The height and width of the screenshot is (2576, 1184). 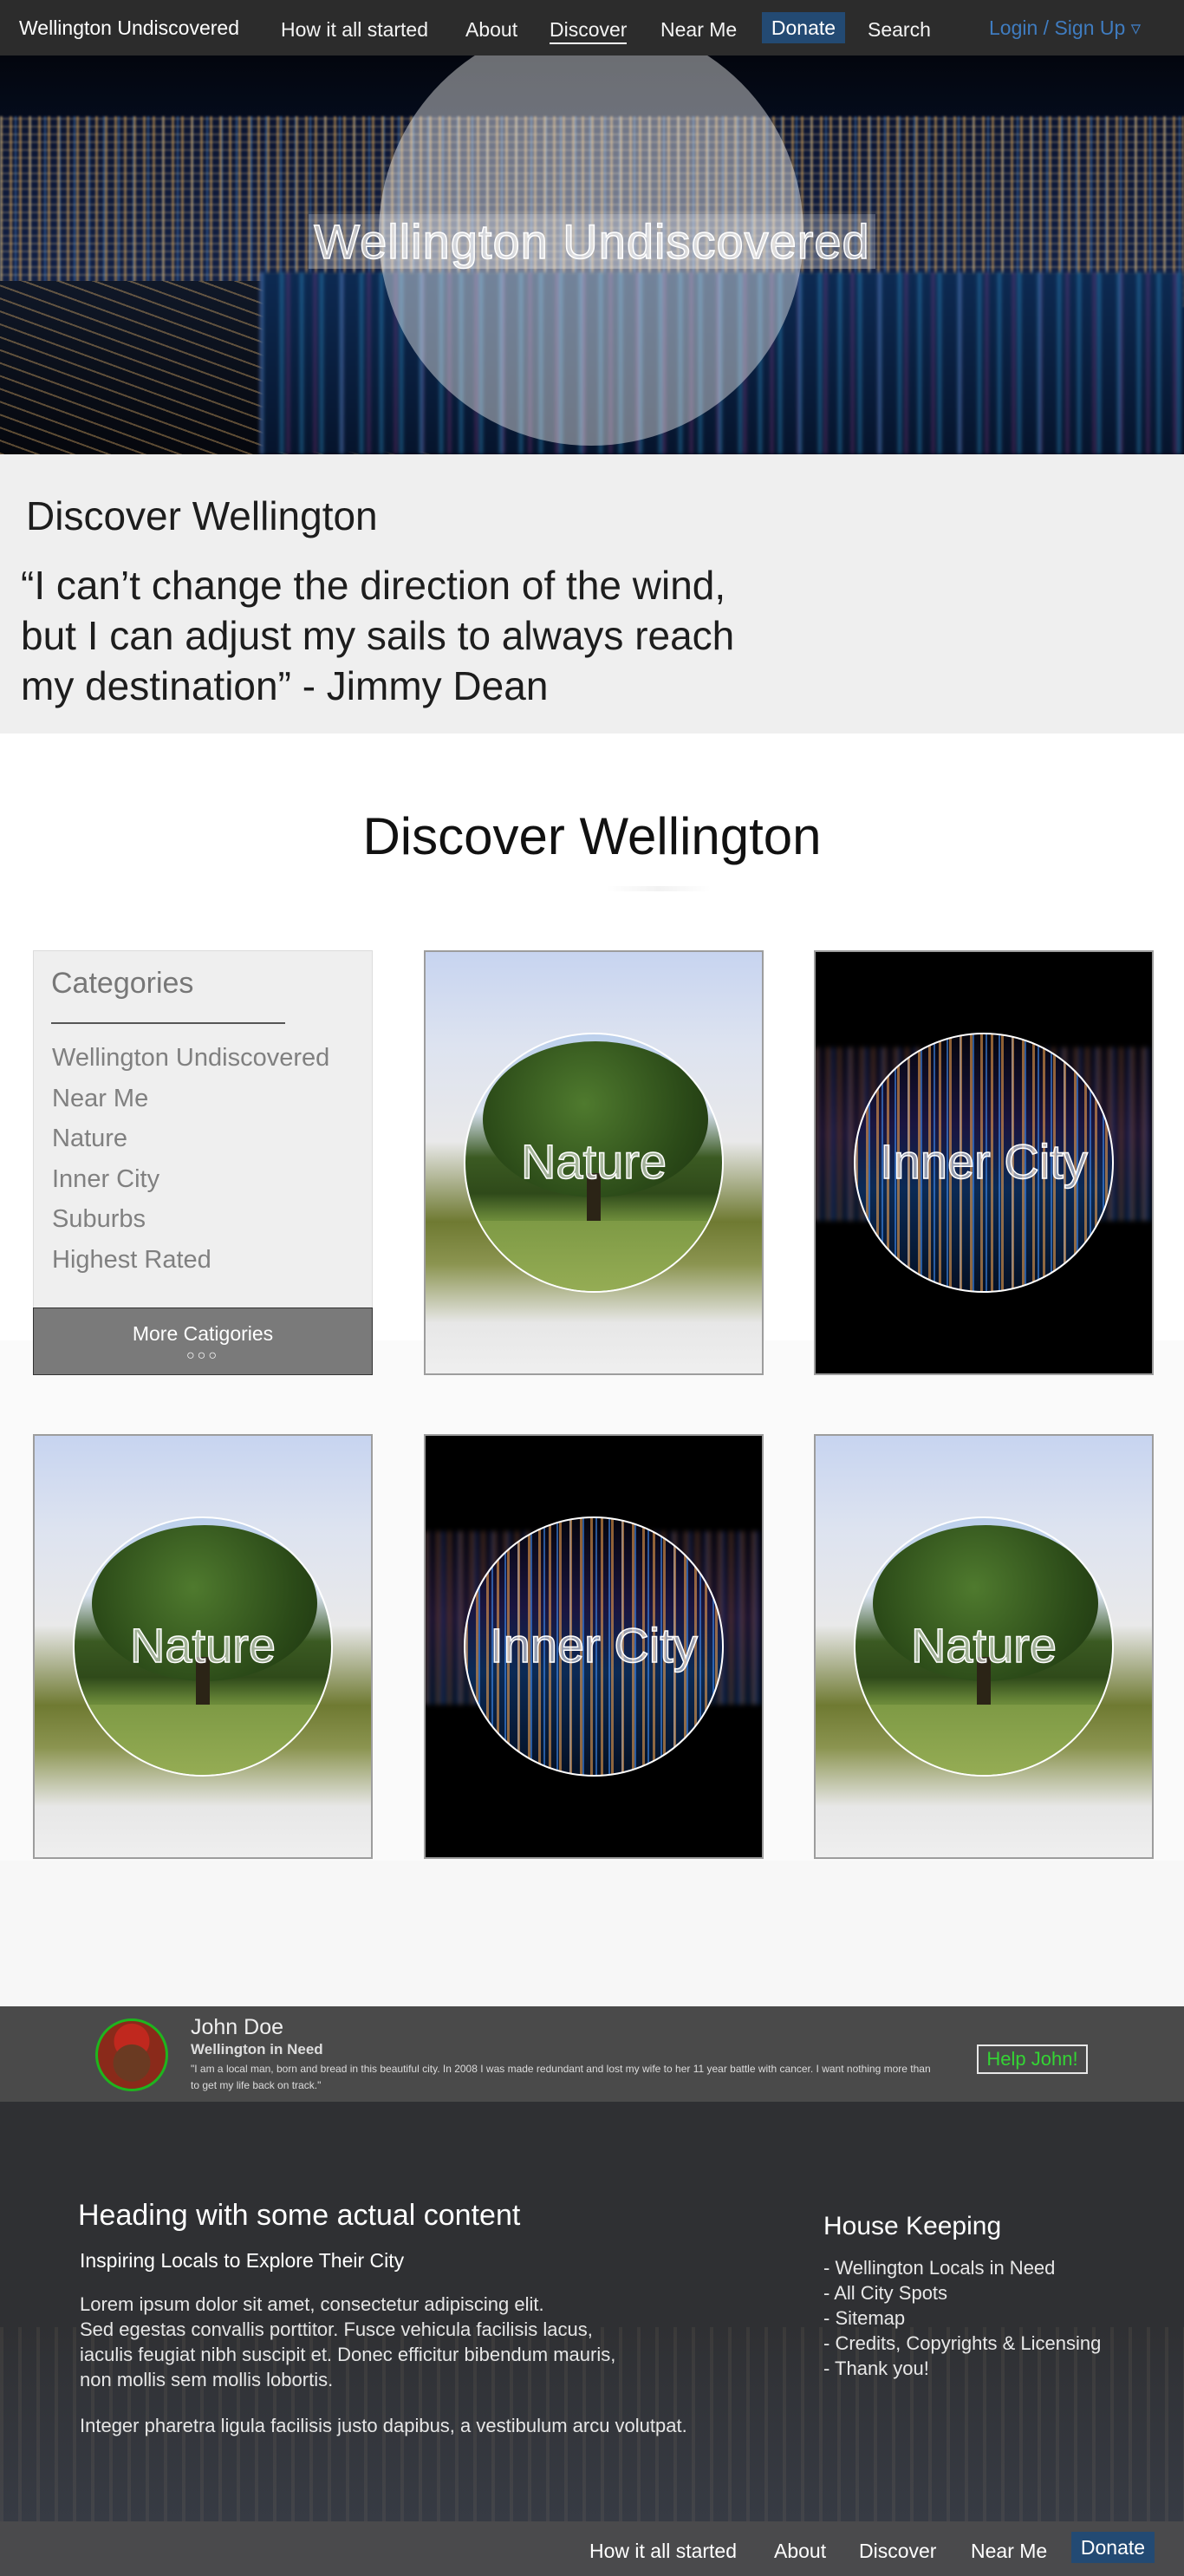 What do you see at coordinates (1113, 2548) in the screenshot?
I see `bottom-donate-button: Donate` at bounding box center [1113, 2548].